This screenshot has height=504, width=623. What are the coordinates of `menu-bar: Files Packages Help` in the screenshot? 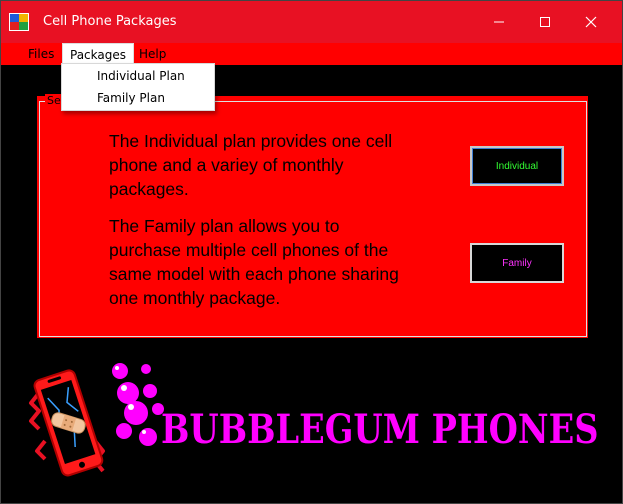 It's located at (311, 54).